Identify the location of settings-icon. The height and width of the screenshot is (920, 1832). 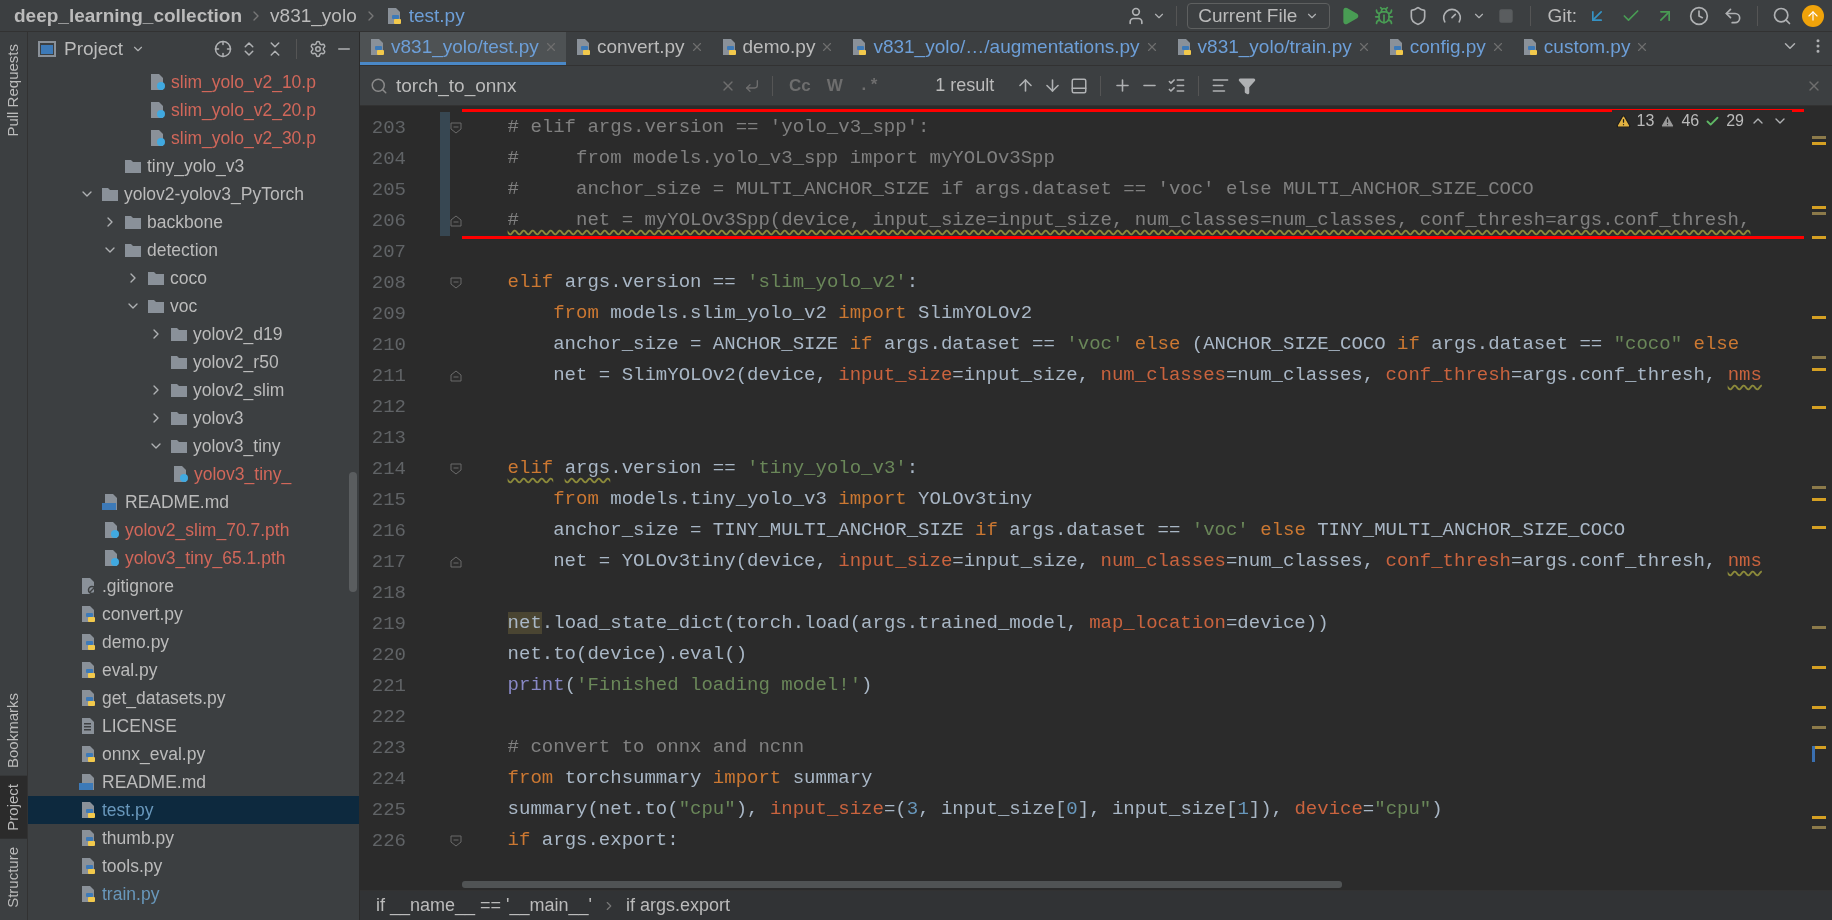
(318, 49).